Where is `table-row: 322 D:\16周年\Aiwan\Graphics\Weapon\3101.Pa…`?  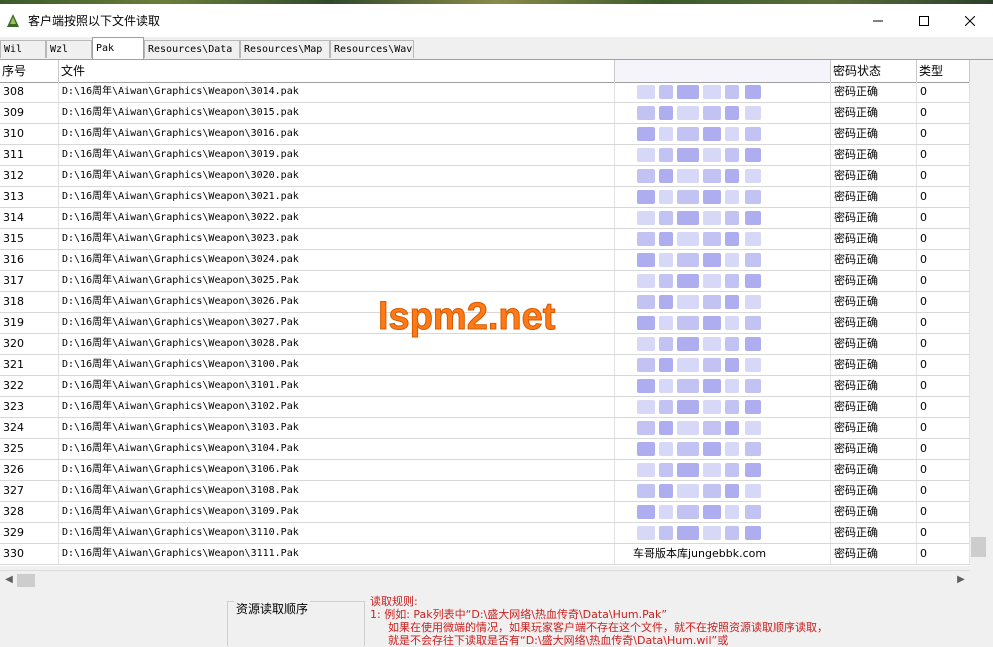
table-row: 322 D:\16周年\Aiwan\Graphics\Weapon\3101.Pa… is located at coordinates (485, 386).